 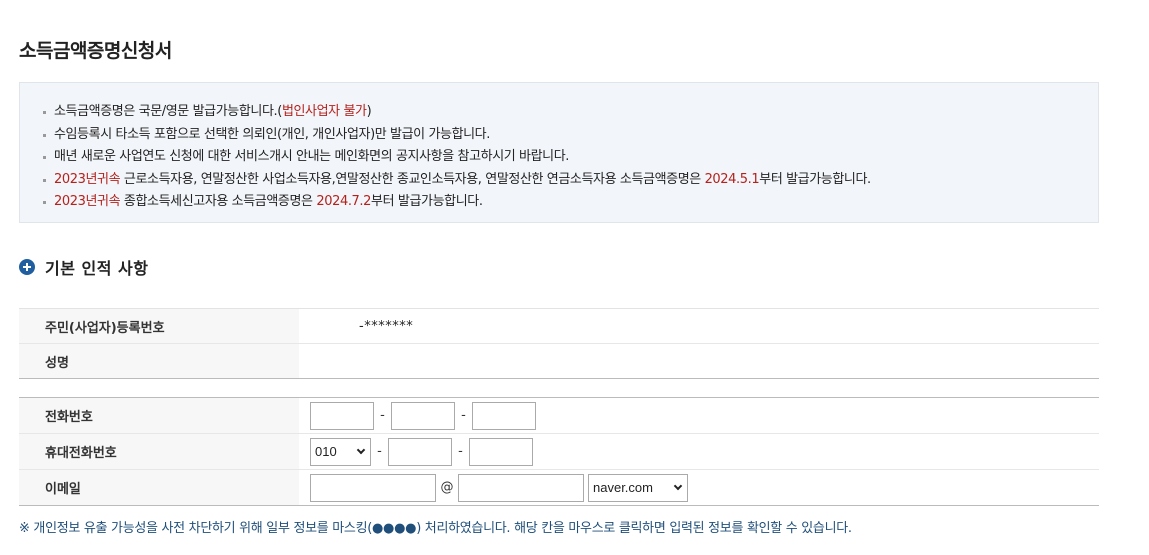 I want to click on registration-number-label: 주민(사업자)등록번호, so click(x=159, y=326).